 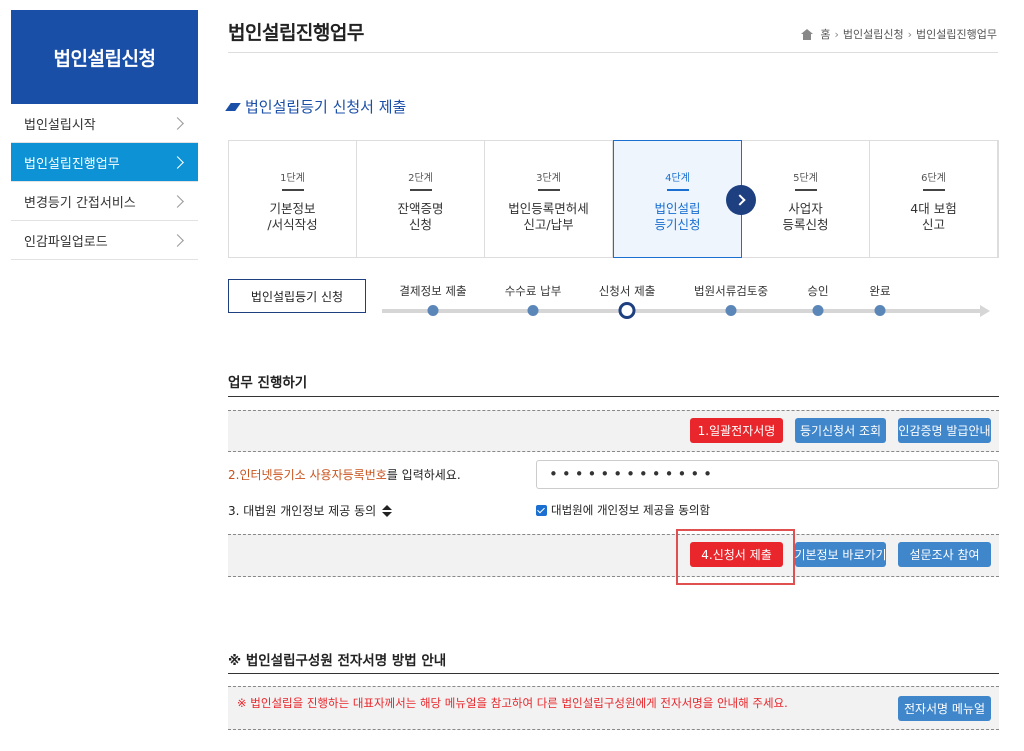 What do you see at coordinates (233, 106) in the screenshot?
I see `slash-bullet-icon` at bounding box center [233, 106].